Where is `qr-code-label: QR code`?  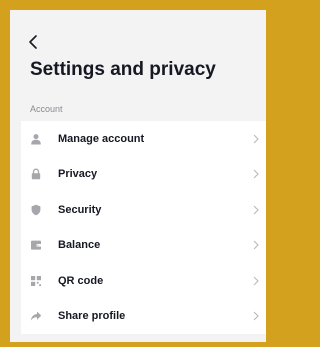
qr-code-label: QR code is located at coordinates (81, 280).